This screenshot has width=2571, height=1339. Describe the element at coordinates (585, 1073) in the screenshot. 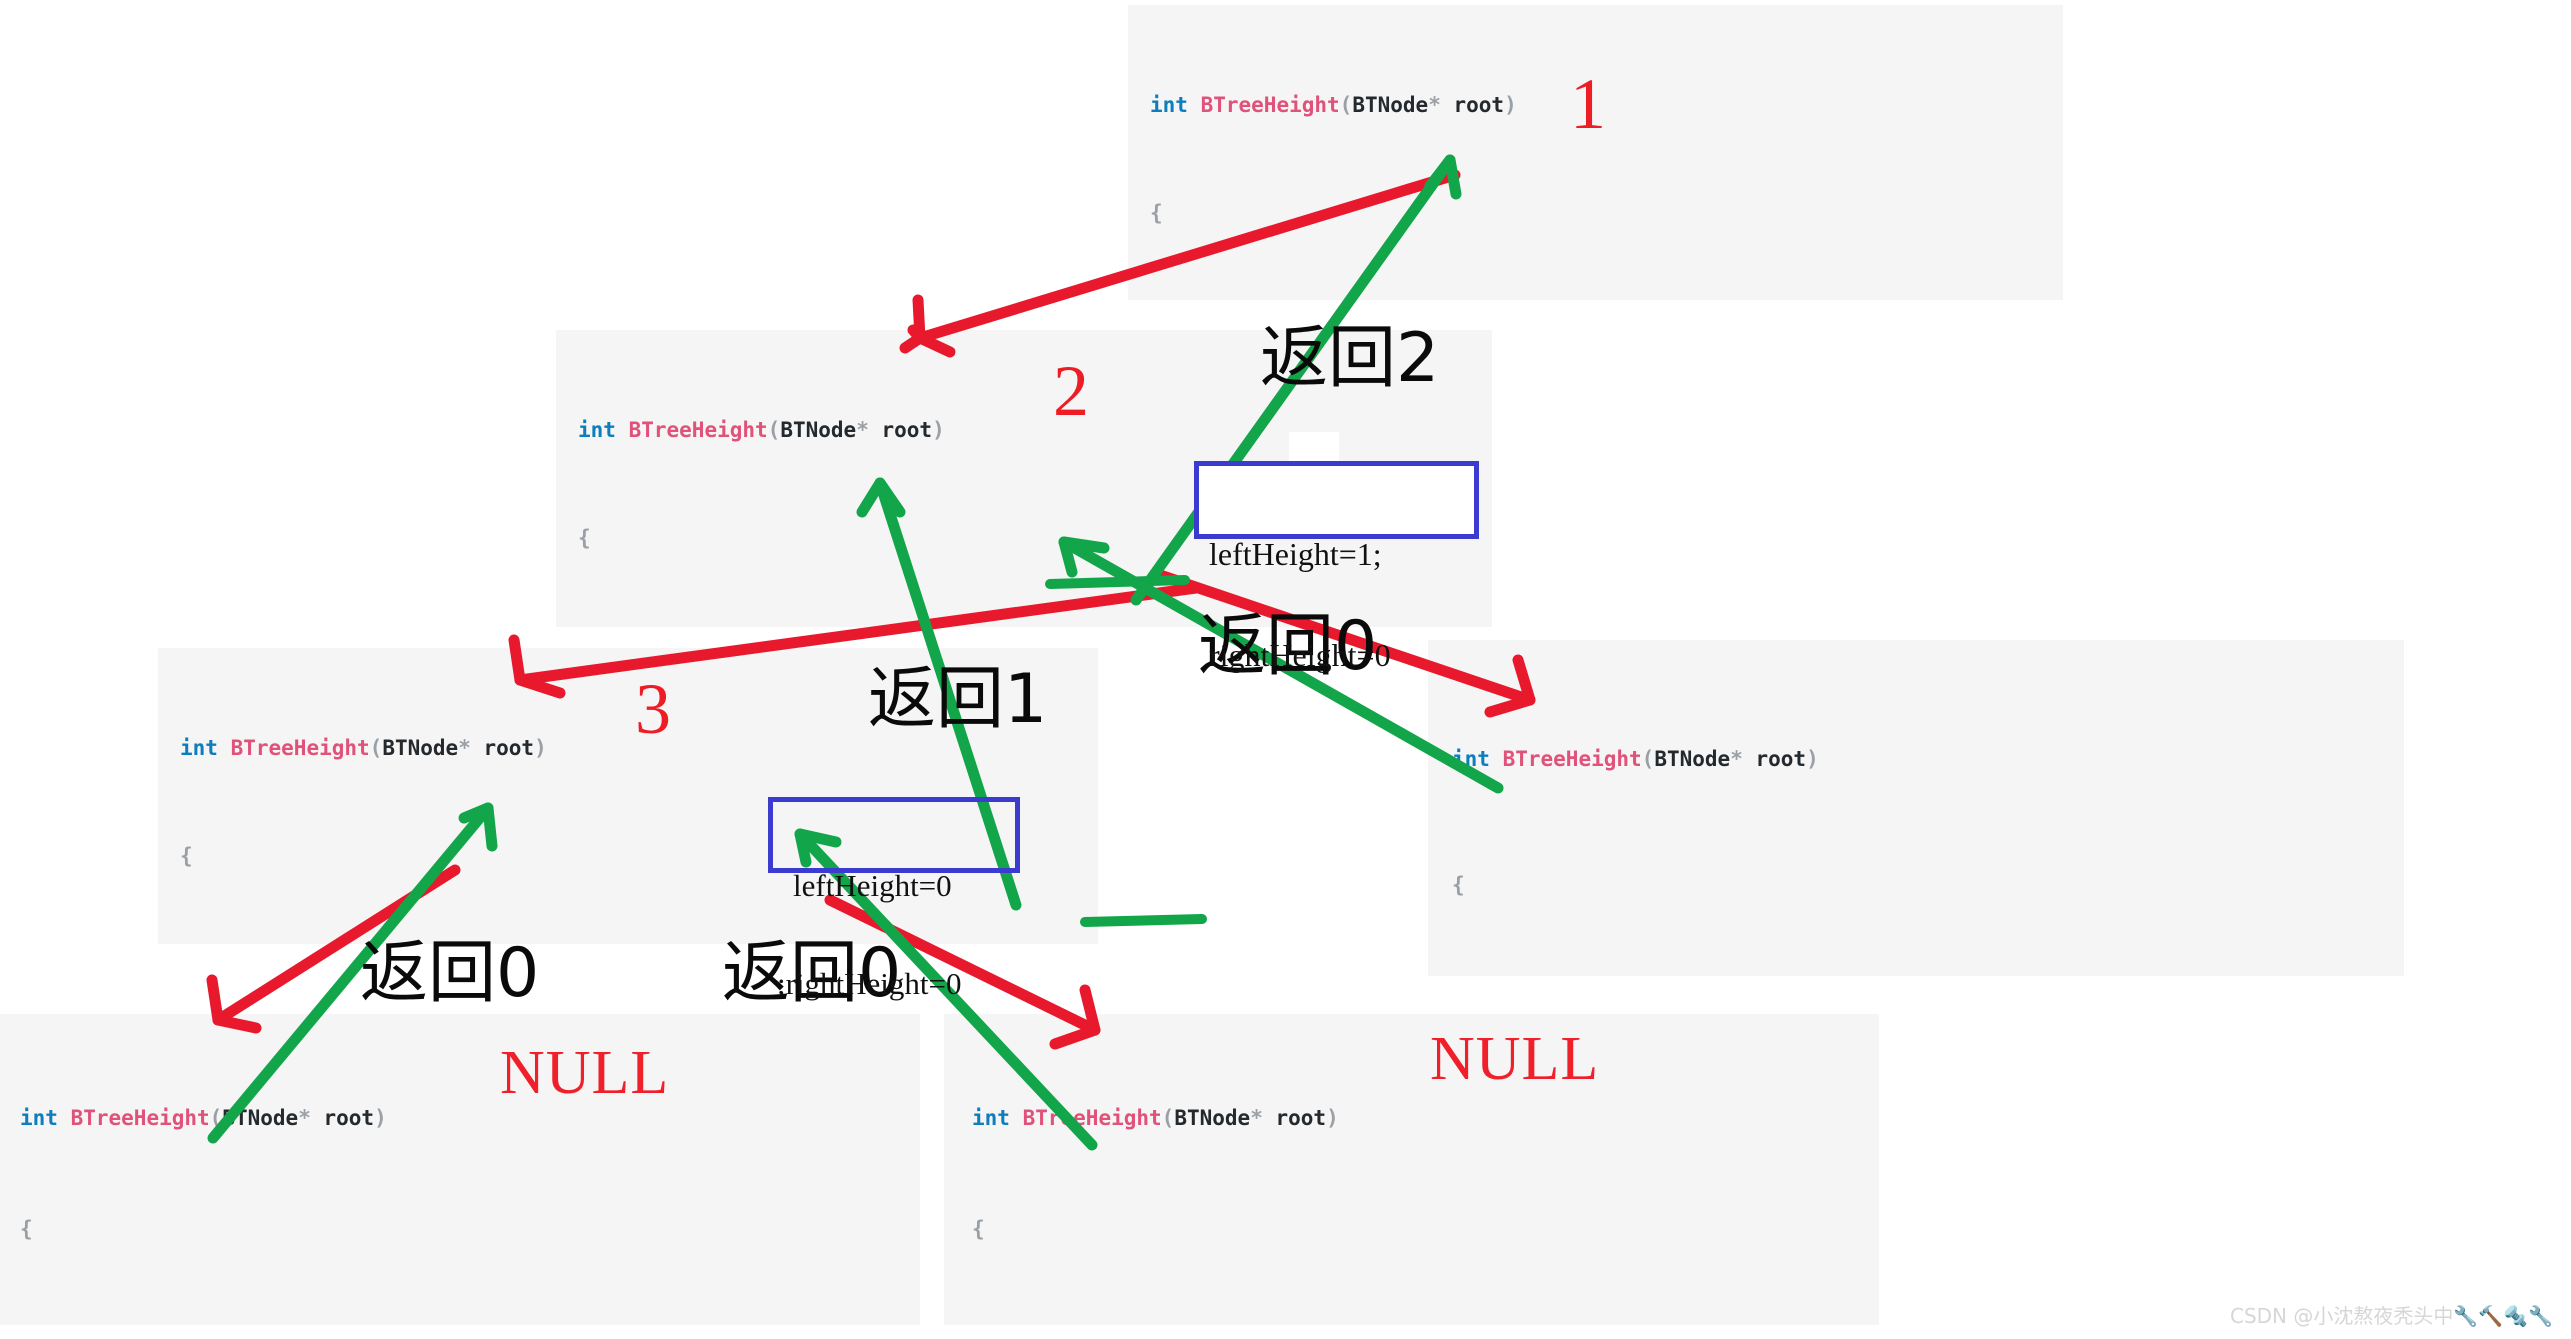

I see `annotation-null-left: NULL` at that location.